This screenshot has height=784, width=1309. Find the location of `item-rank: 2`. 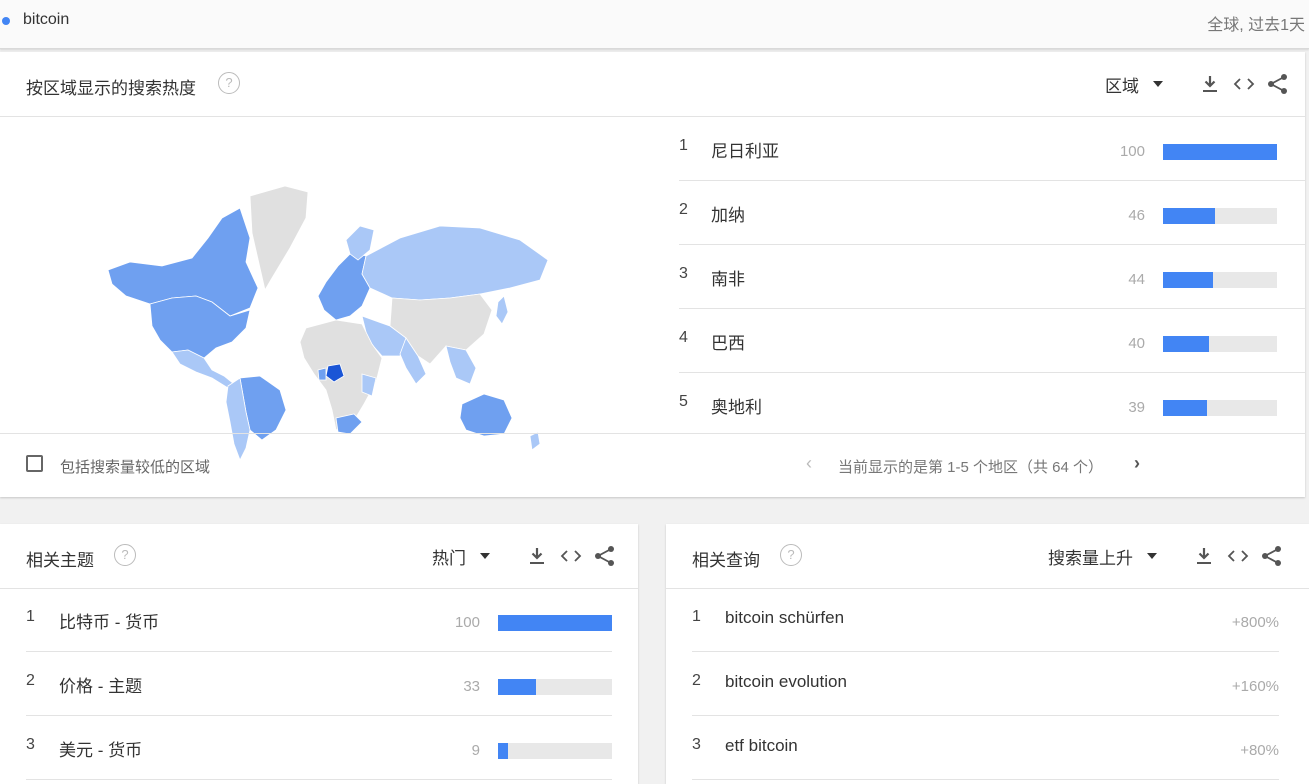

item-rank: 2 is located at coordinates (696, 680).